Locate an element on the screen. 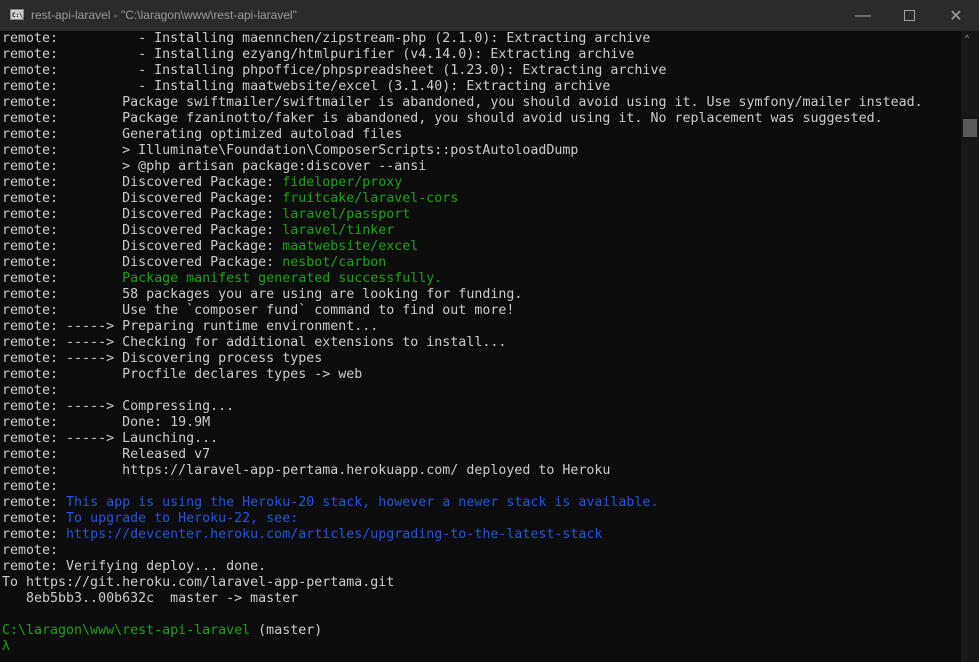 This screenshot has height=662, width=979. cmd-icon: C:\_ is located at coordinates (18, 14).